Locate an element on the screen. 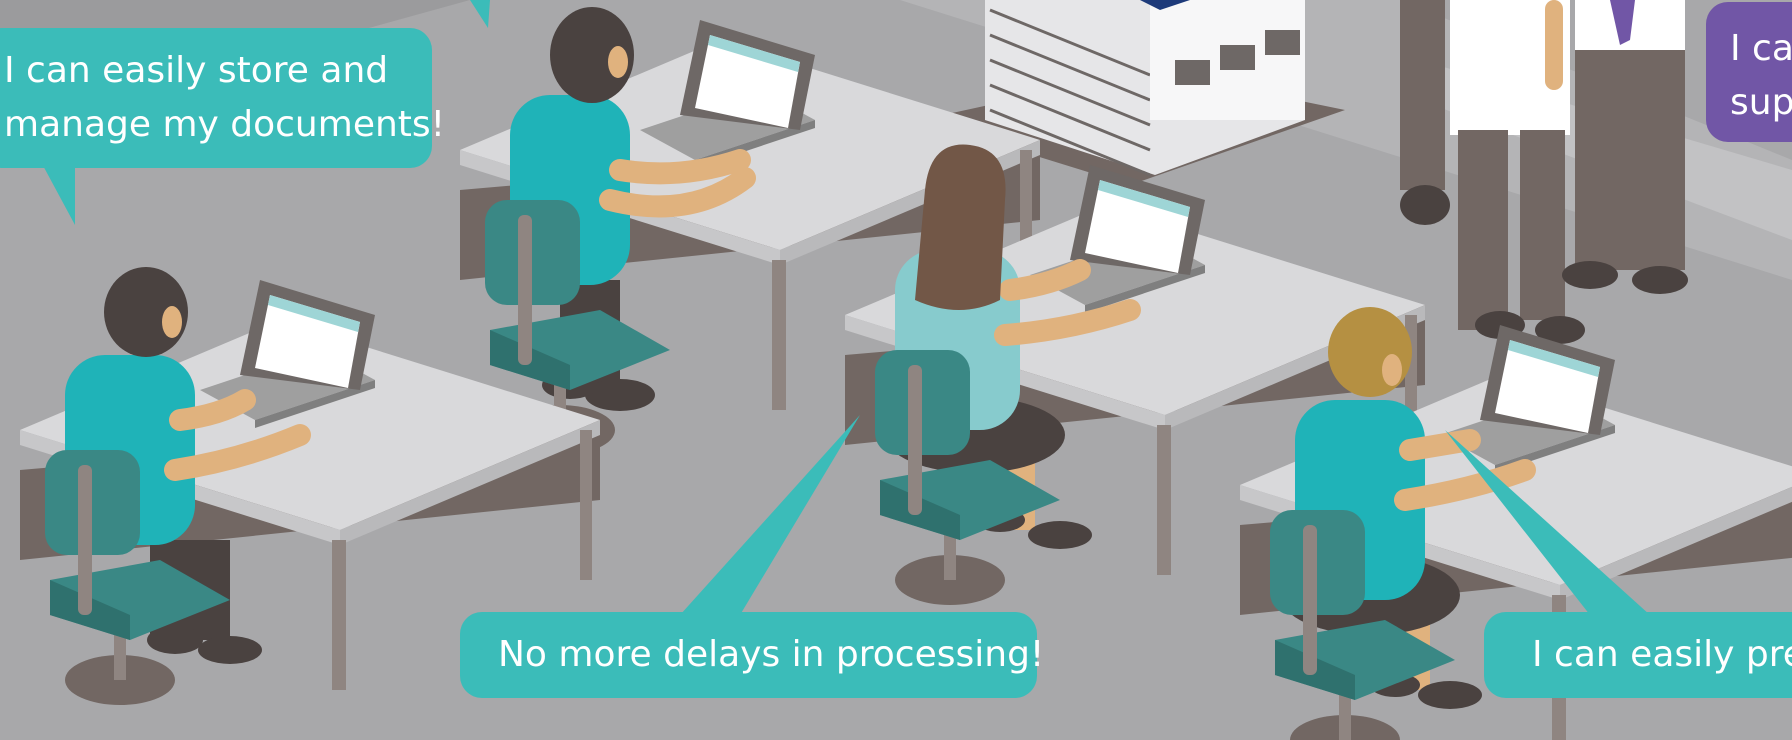 This screenshot has height=740, width=1792. bubble-line: sup is located at coordinates (1761, 102).